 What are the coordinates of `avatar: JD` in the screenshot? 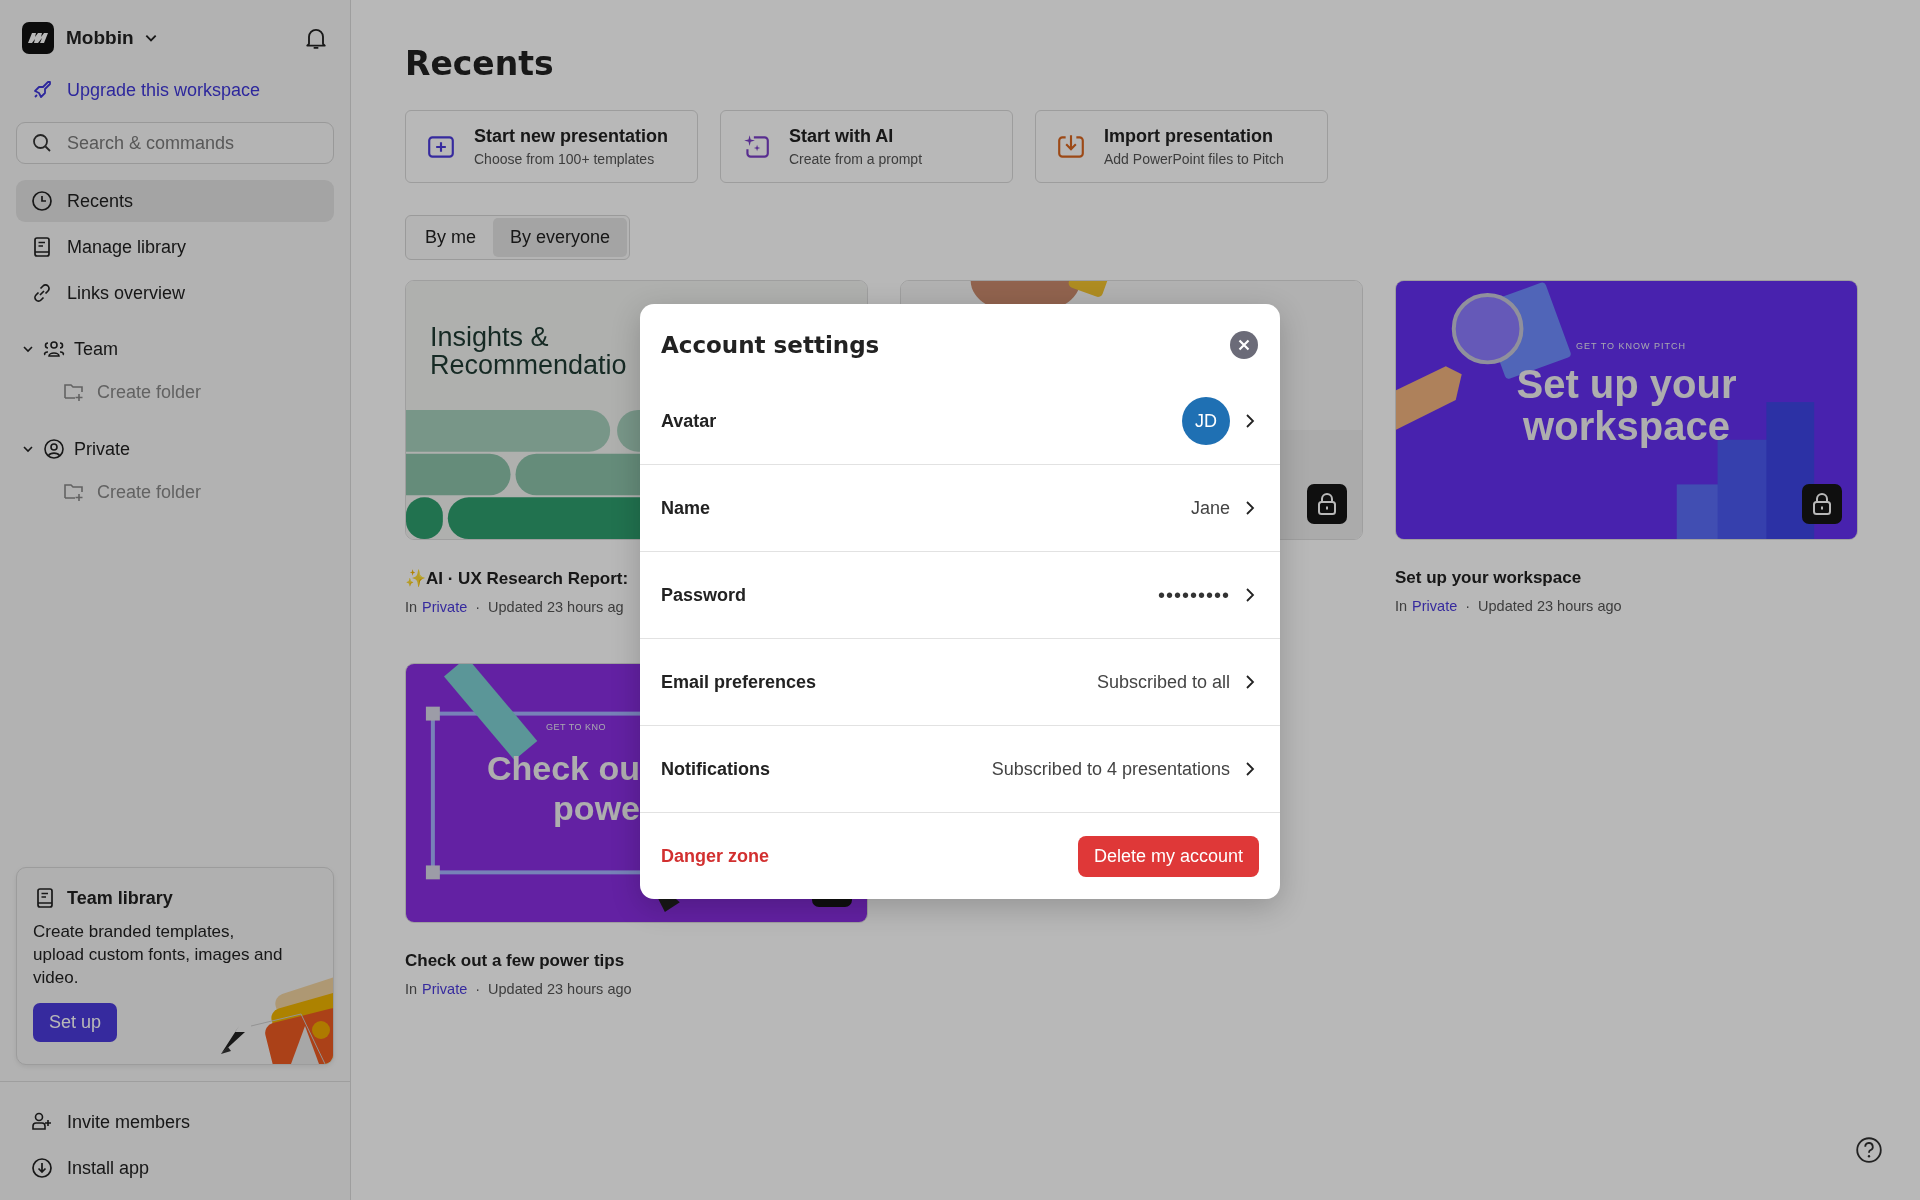 It's located at (1206, 421).